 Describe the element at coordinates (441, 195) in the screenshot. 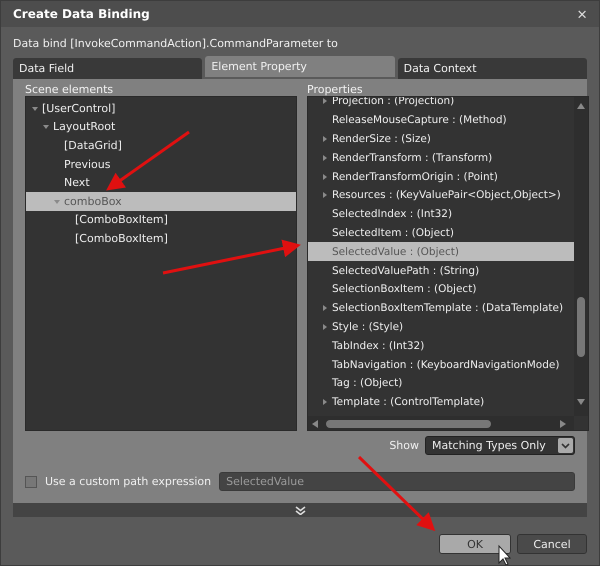

I see `property-item: Resources : (KeyValuePair<Object,Object>)` at that location.